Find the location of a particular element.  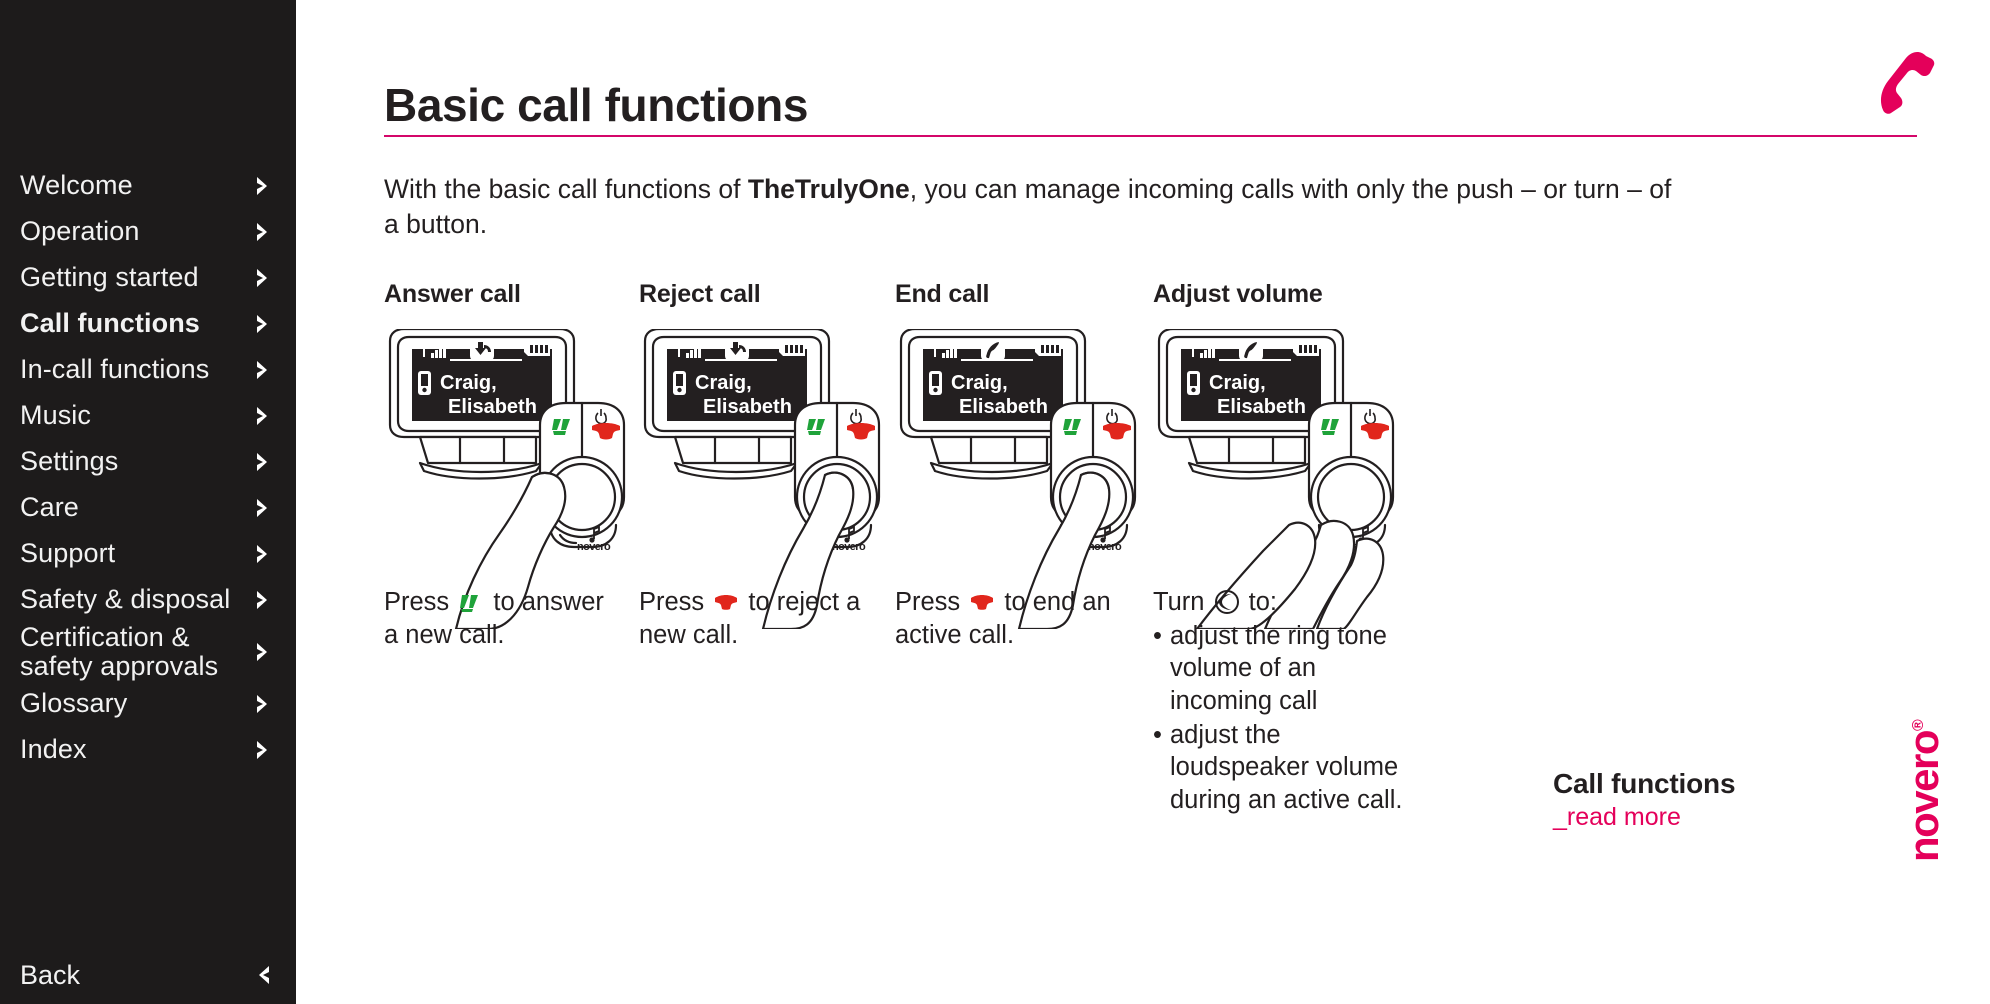

rotary-dial-icon is located at coordinates (1227, 602).